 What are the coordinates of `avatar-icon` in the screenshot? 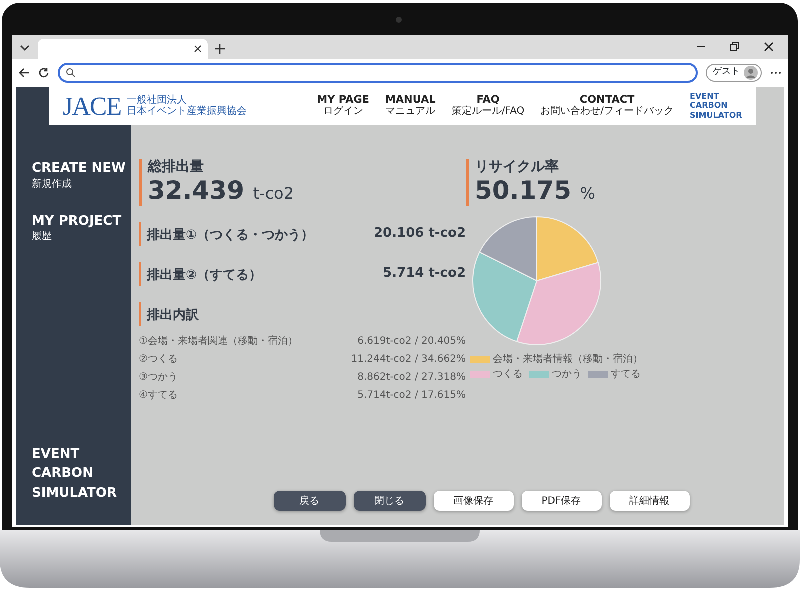 It's located at (751, 73).